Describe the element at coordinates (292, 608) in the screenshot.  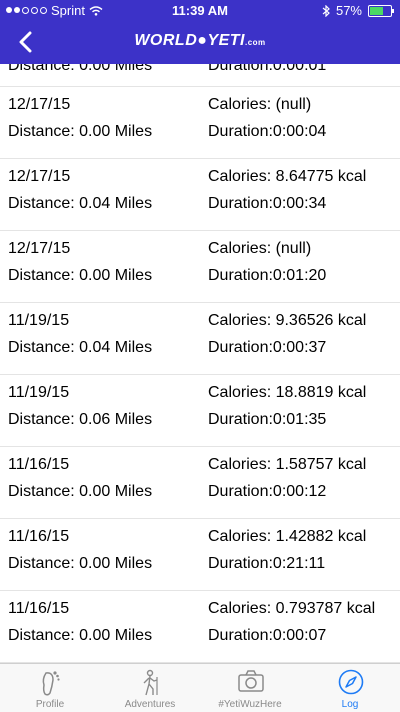
I see `entry-calories: Calories: 0.793787 kcal` at that location.